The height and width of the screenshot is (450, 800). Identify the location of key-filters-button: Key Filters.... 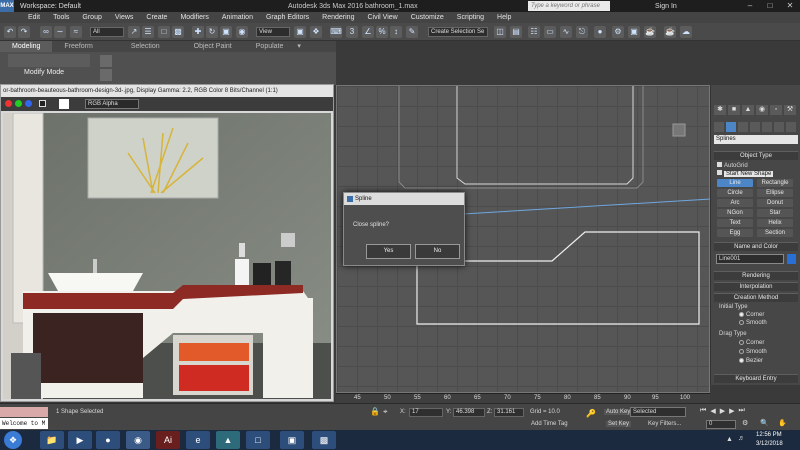
(664, 424).